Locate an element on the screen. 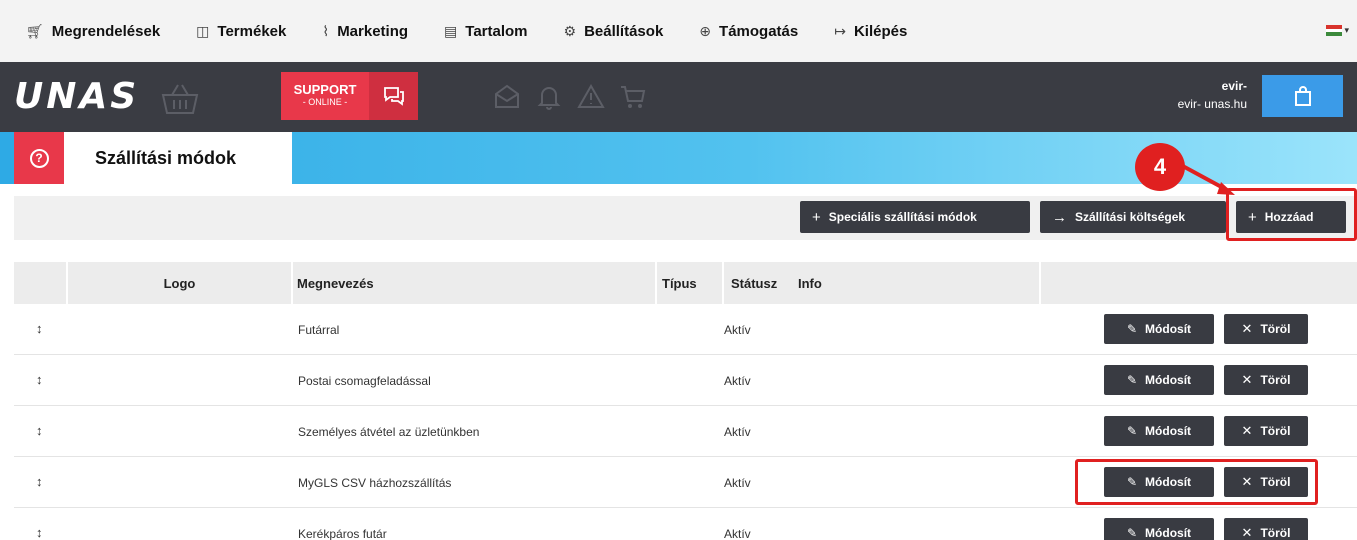 This screenshot has width=1357, height=540. chart-icon: ⌇ is located at coordinates (326, 30).